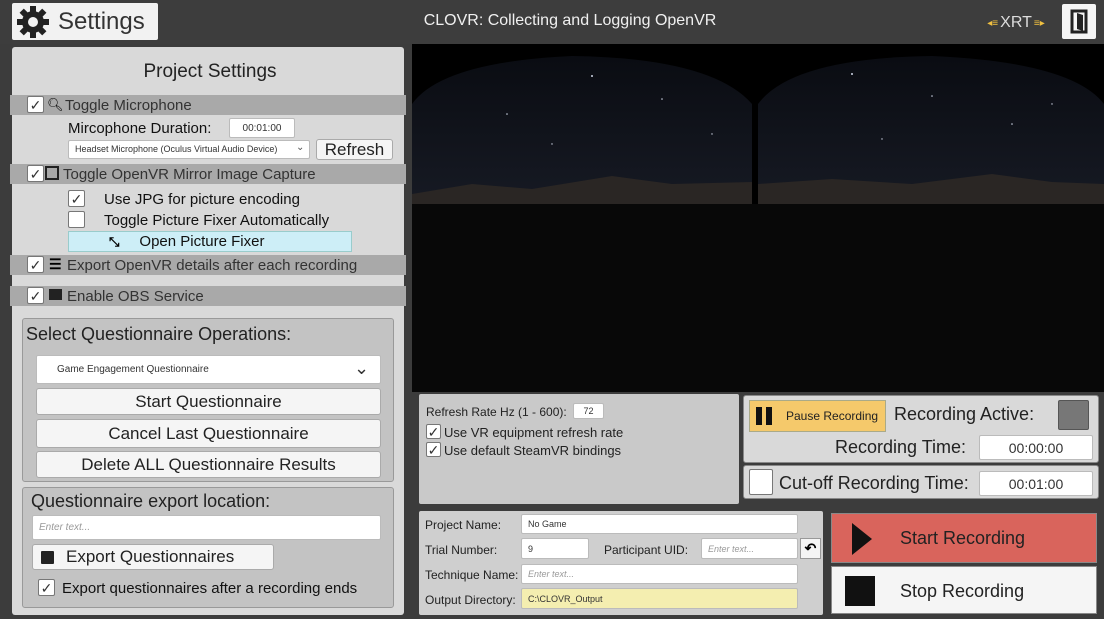 Image resolution: width=1104 pixels, height=619 pixels. I want to click on save-icon, so click(47, 557).